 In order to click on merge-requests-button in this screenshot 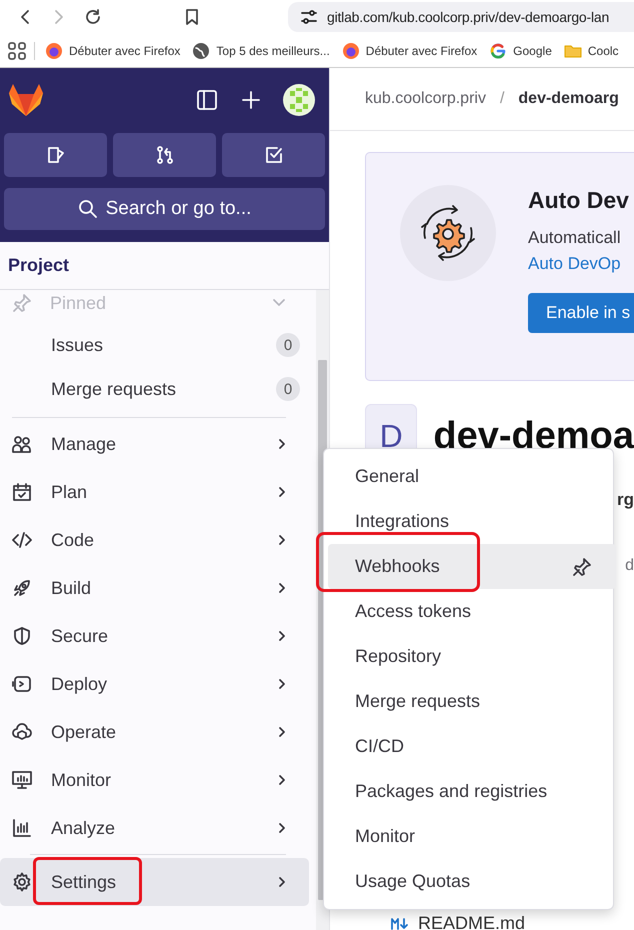, I will do `click(164, 155)`.